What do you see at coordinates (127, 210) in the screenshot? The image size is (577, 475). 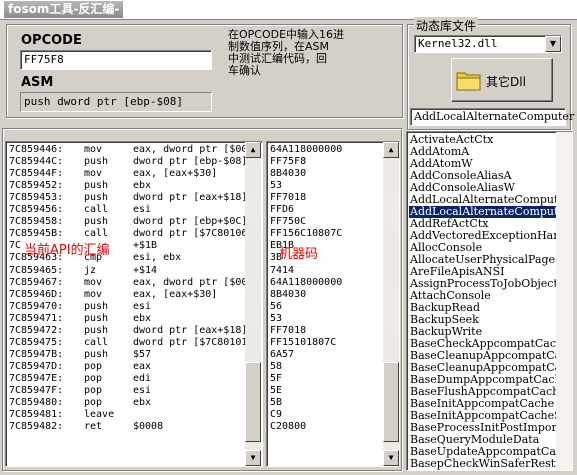 I see `asm-row: 7C859456: call esi` at bounding box center [127, 210].